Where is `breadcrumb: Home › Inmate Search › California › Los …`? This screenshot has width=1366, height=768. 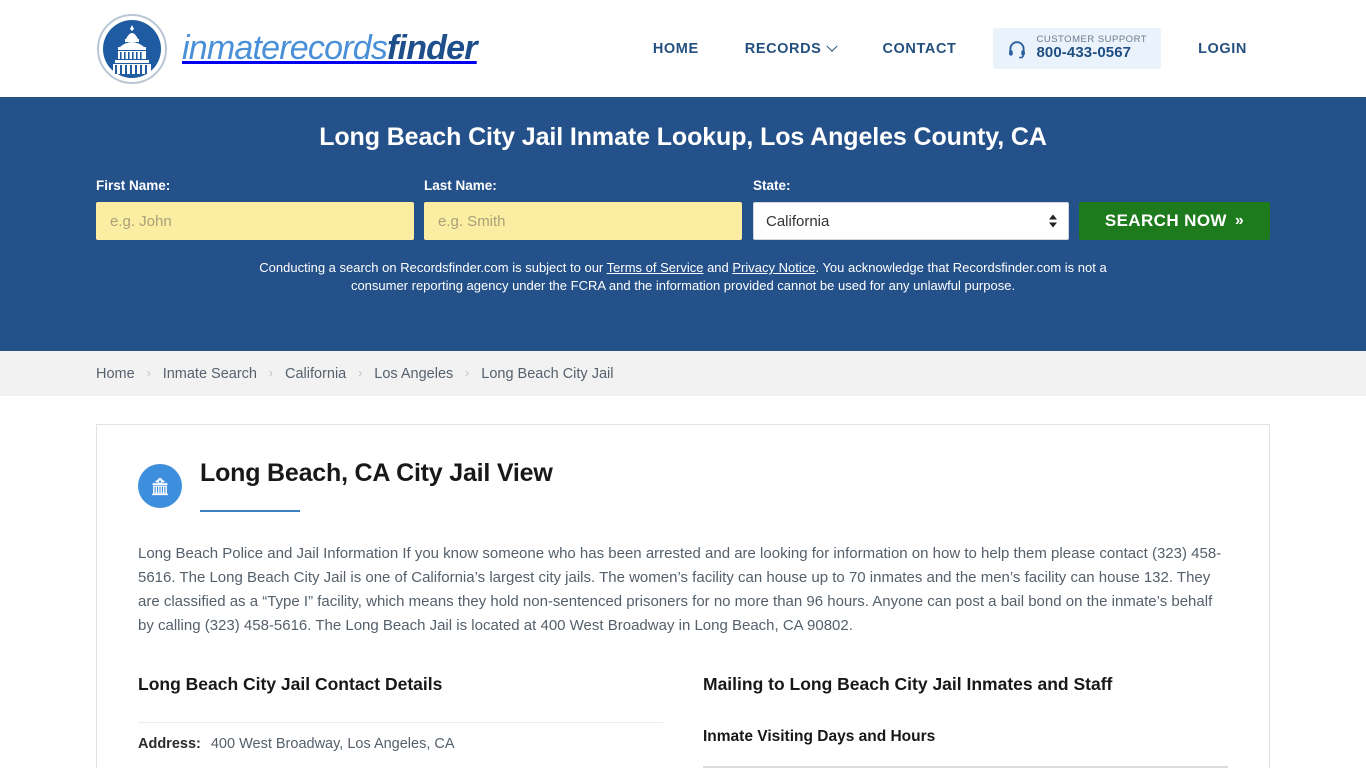 breadcrumb: Home › Inmate Search › California › Los … is located at coordinates (683, 373).